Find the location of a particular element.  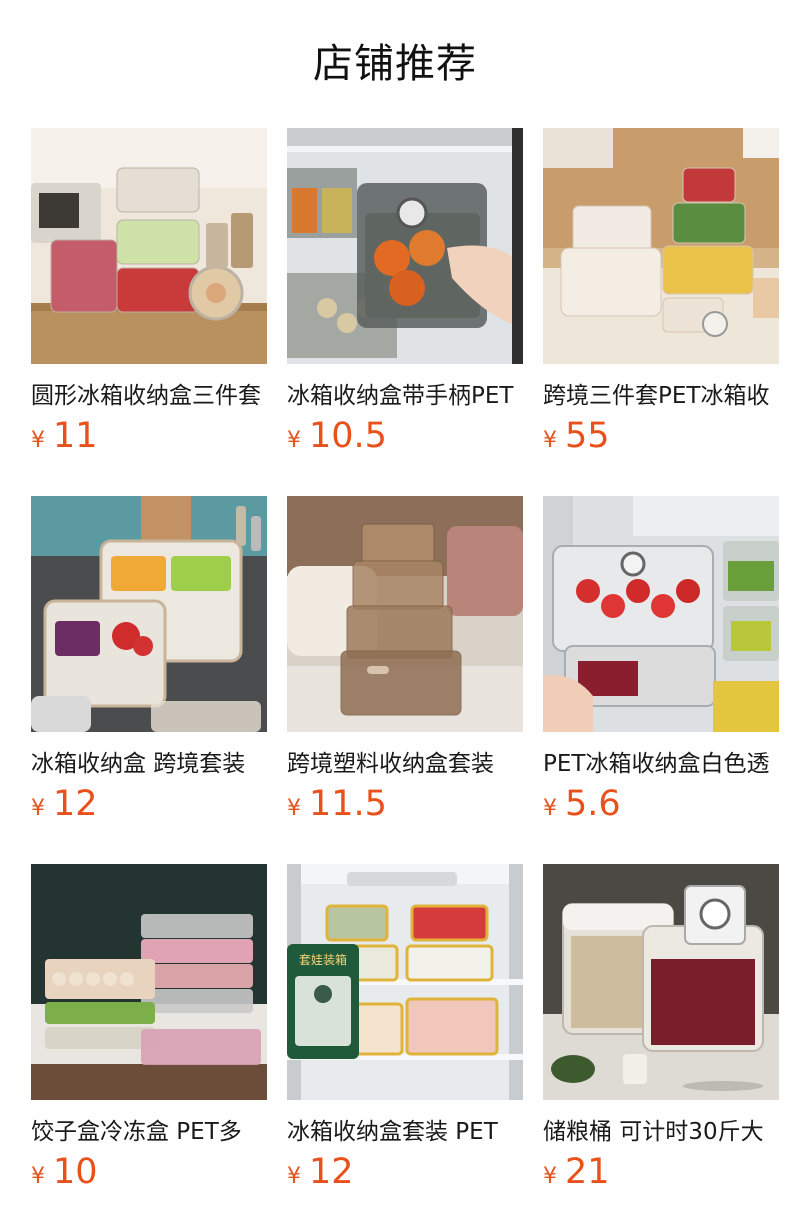

product-title: 跨境塑料收纳盒套装 is located at coordinates (405, 764).